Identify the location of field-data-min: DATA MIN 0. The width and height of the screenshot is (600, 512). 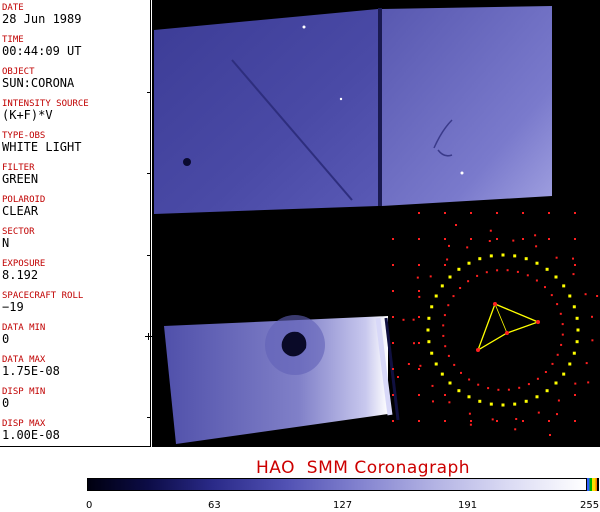
(76, 334).